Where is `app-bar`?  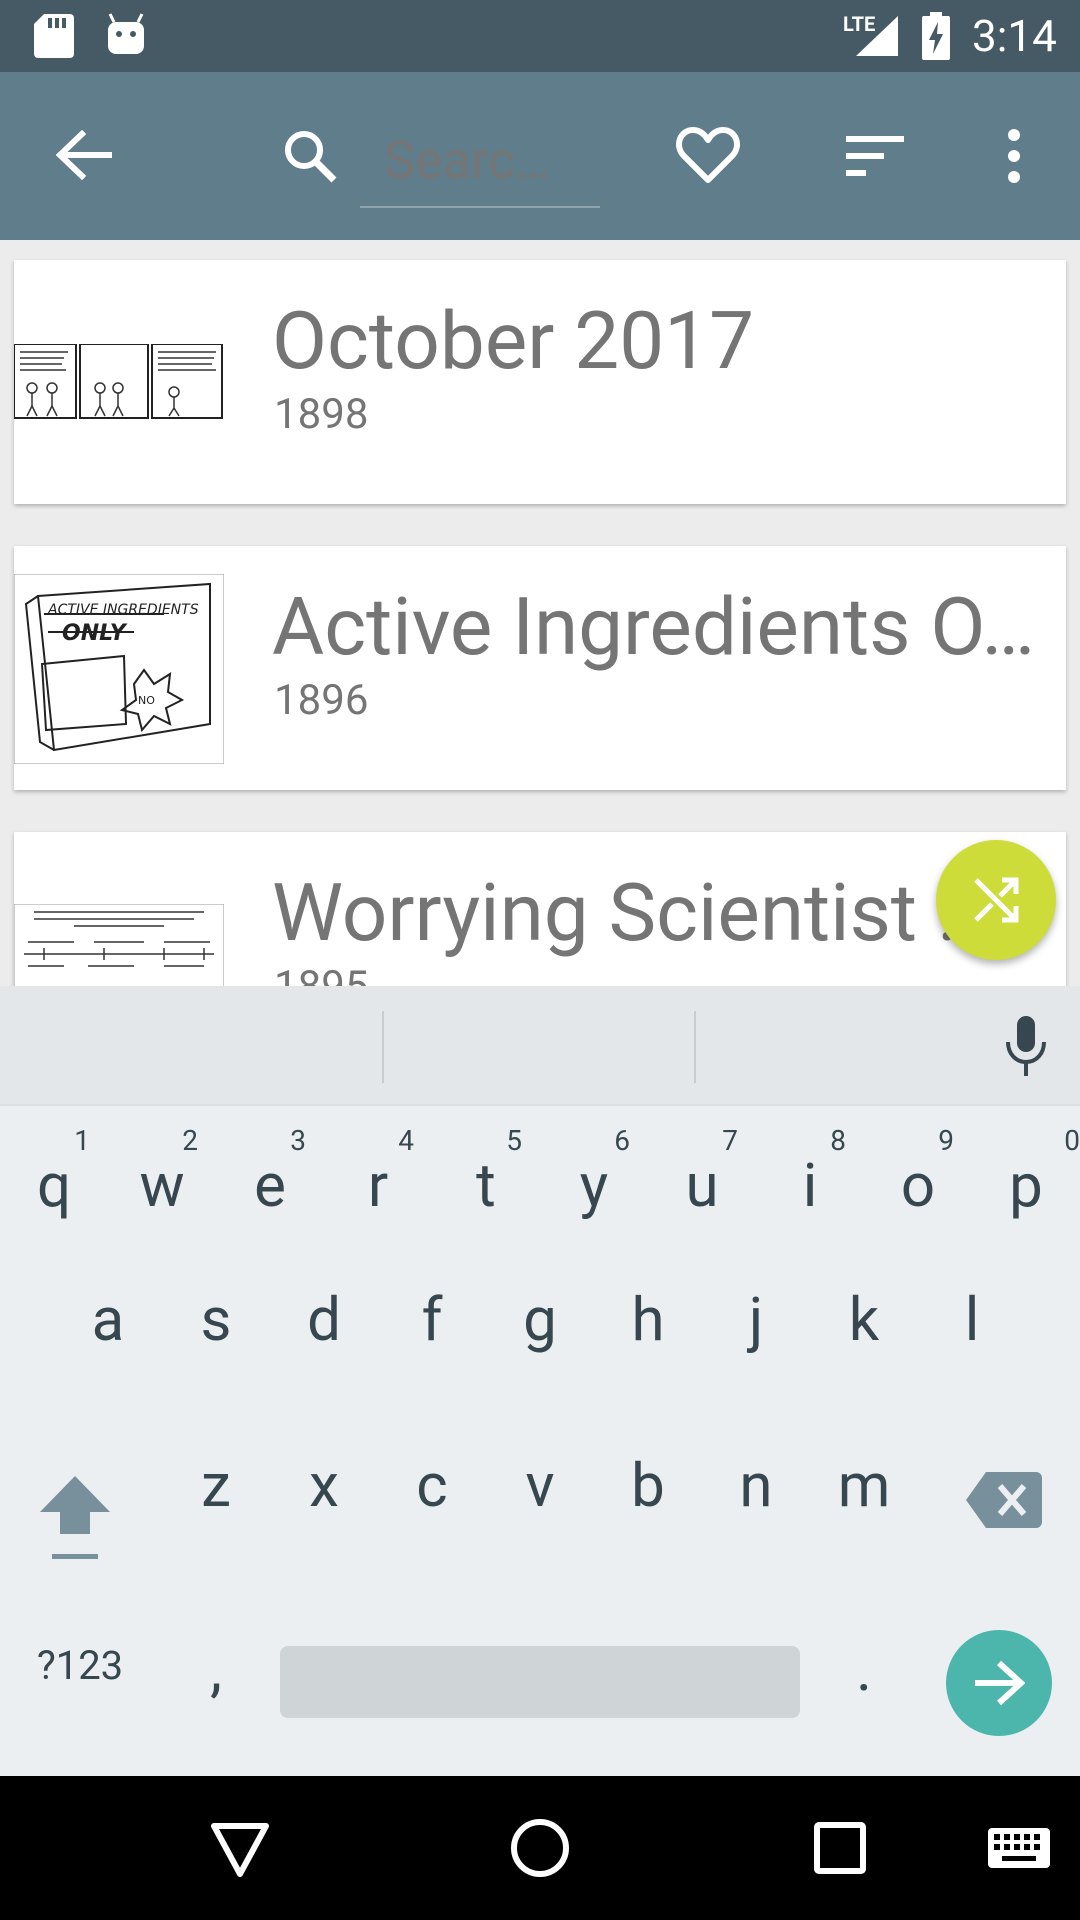 app-bar is located at coordinates (540, 156).